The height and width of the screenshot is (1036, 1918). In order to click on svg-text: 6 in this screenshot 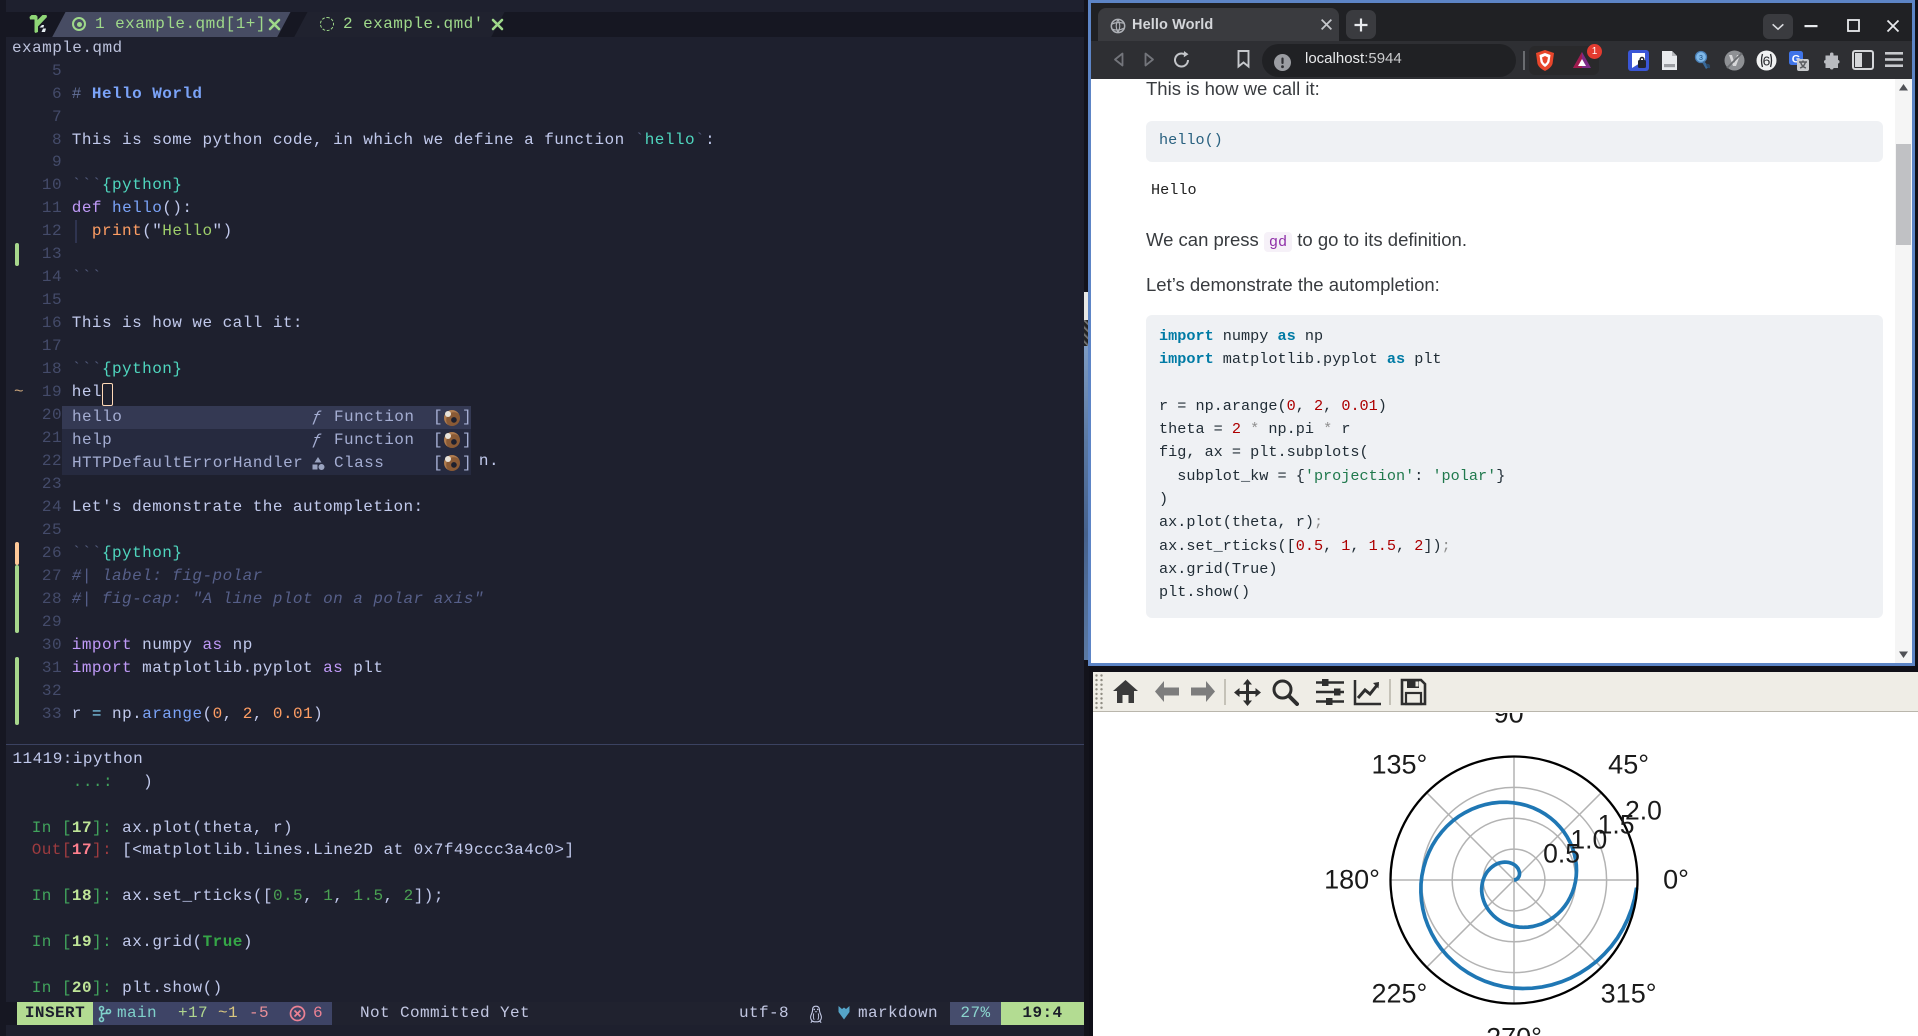, I will do `click(1766, 63)`.